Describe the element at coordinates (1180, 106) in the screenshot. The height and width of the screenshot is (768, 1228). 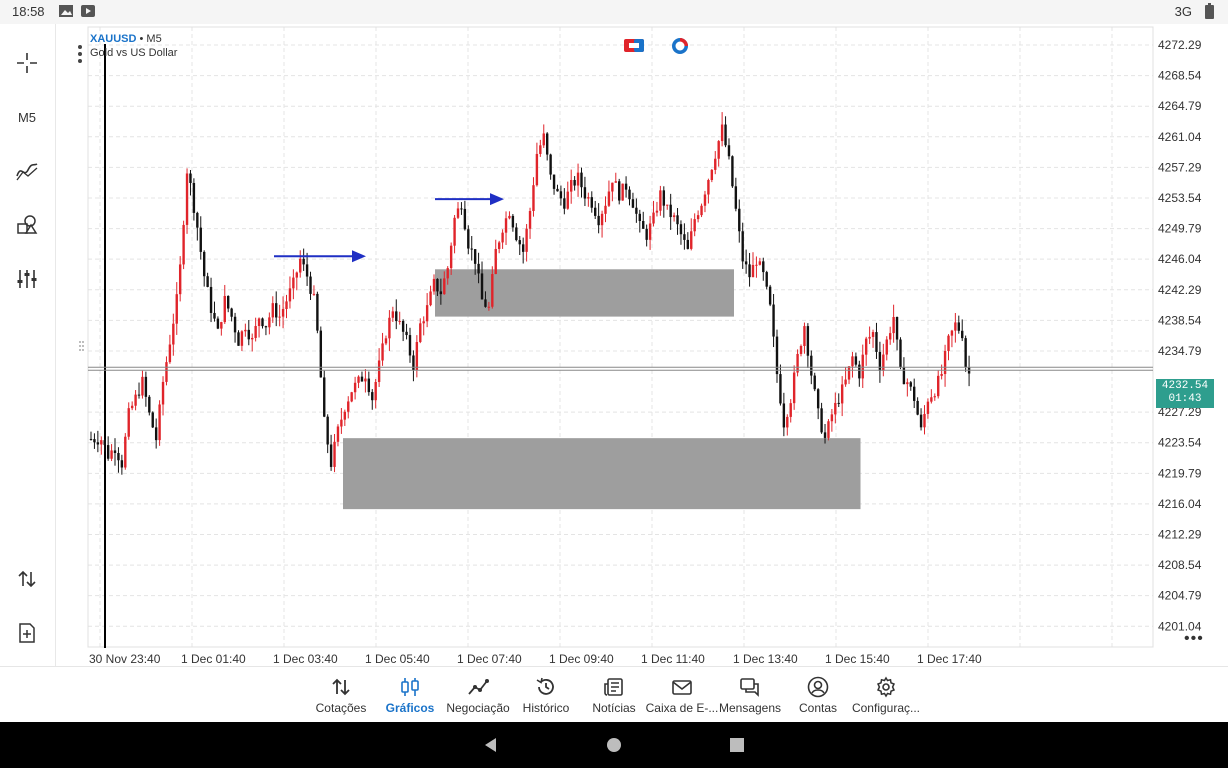
I see `price-tick-label: 4264.79` at that location.